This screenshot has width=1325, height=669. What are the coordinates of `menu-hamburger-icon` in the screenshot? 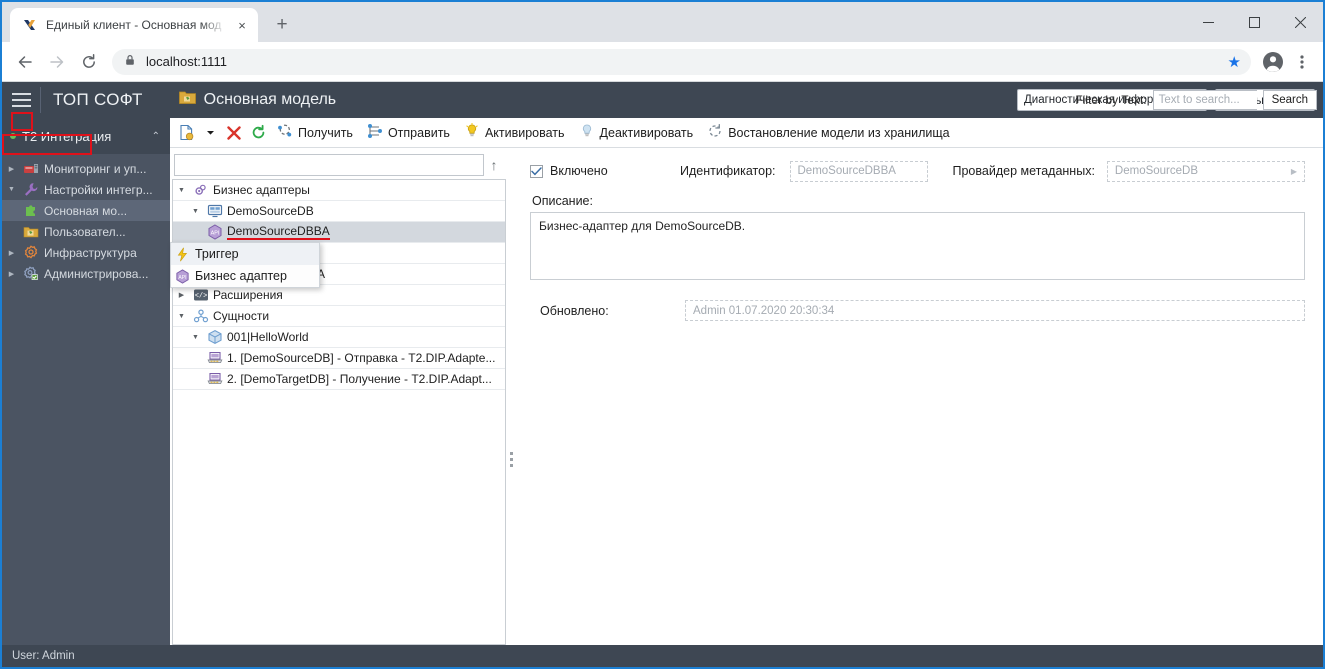 It's located at (21, 100).